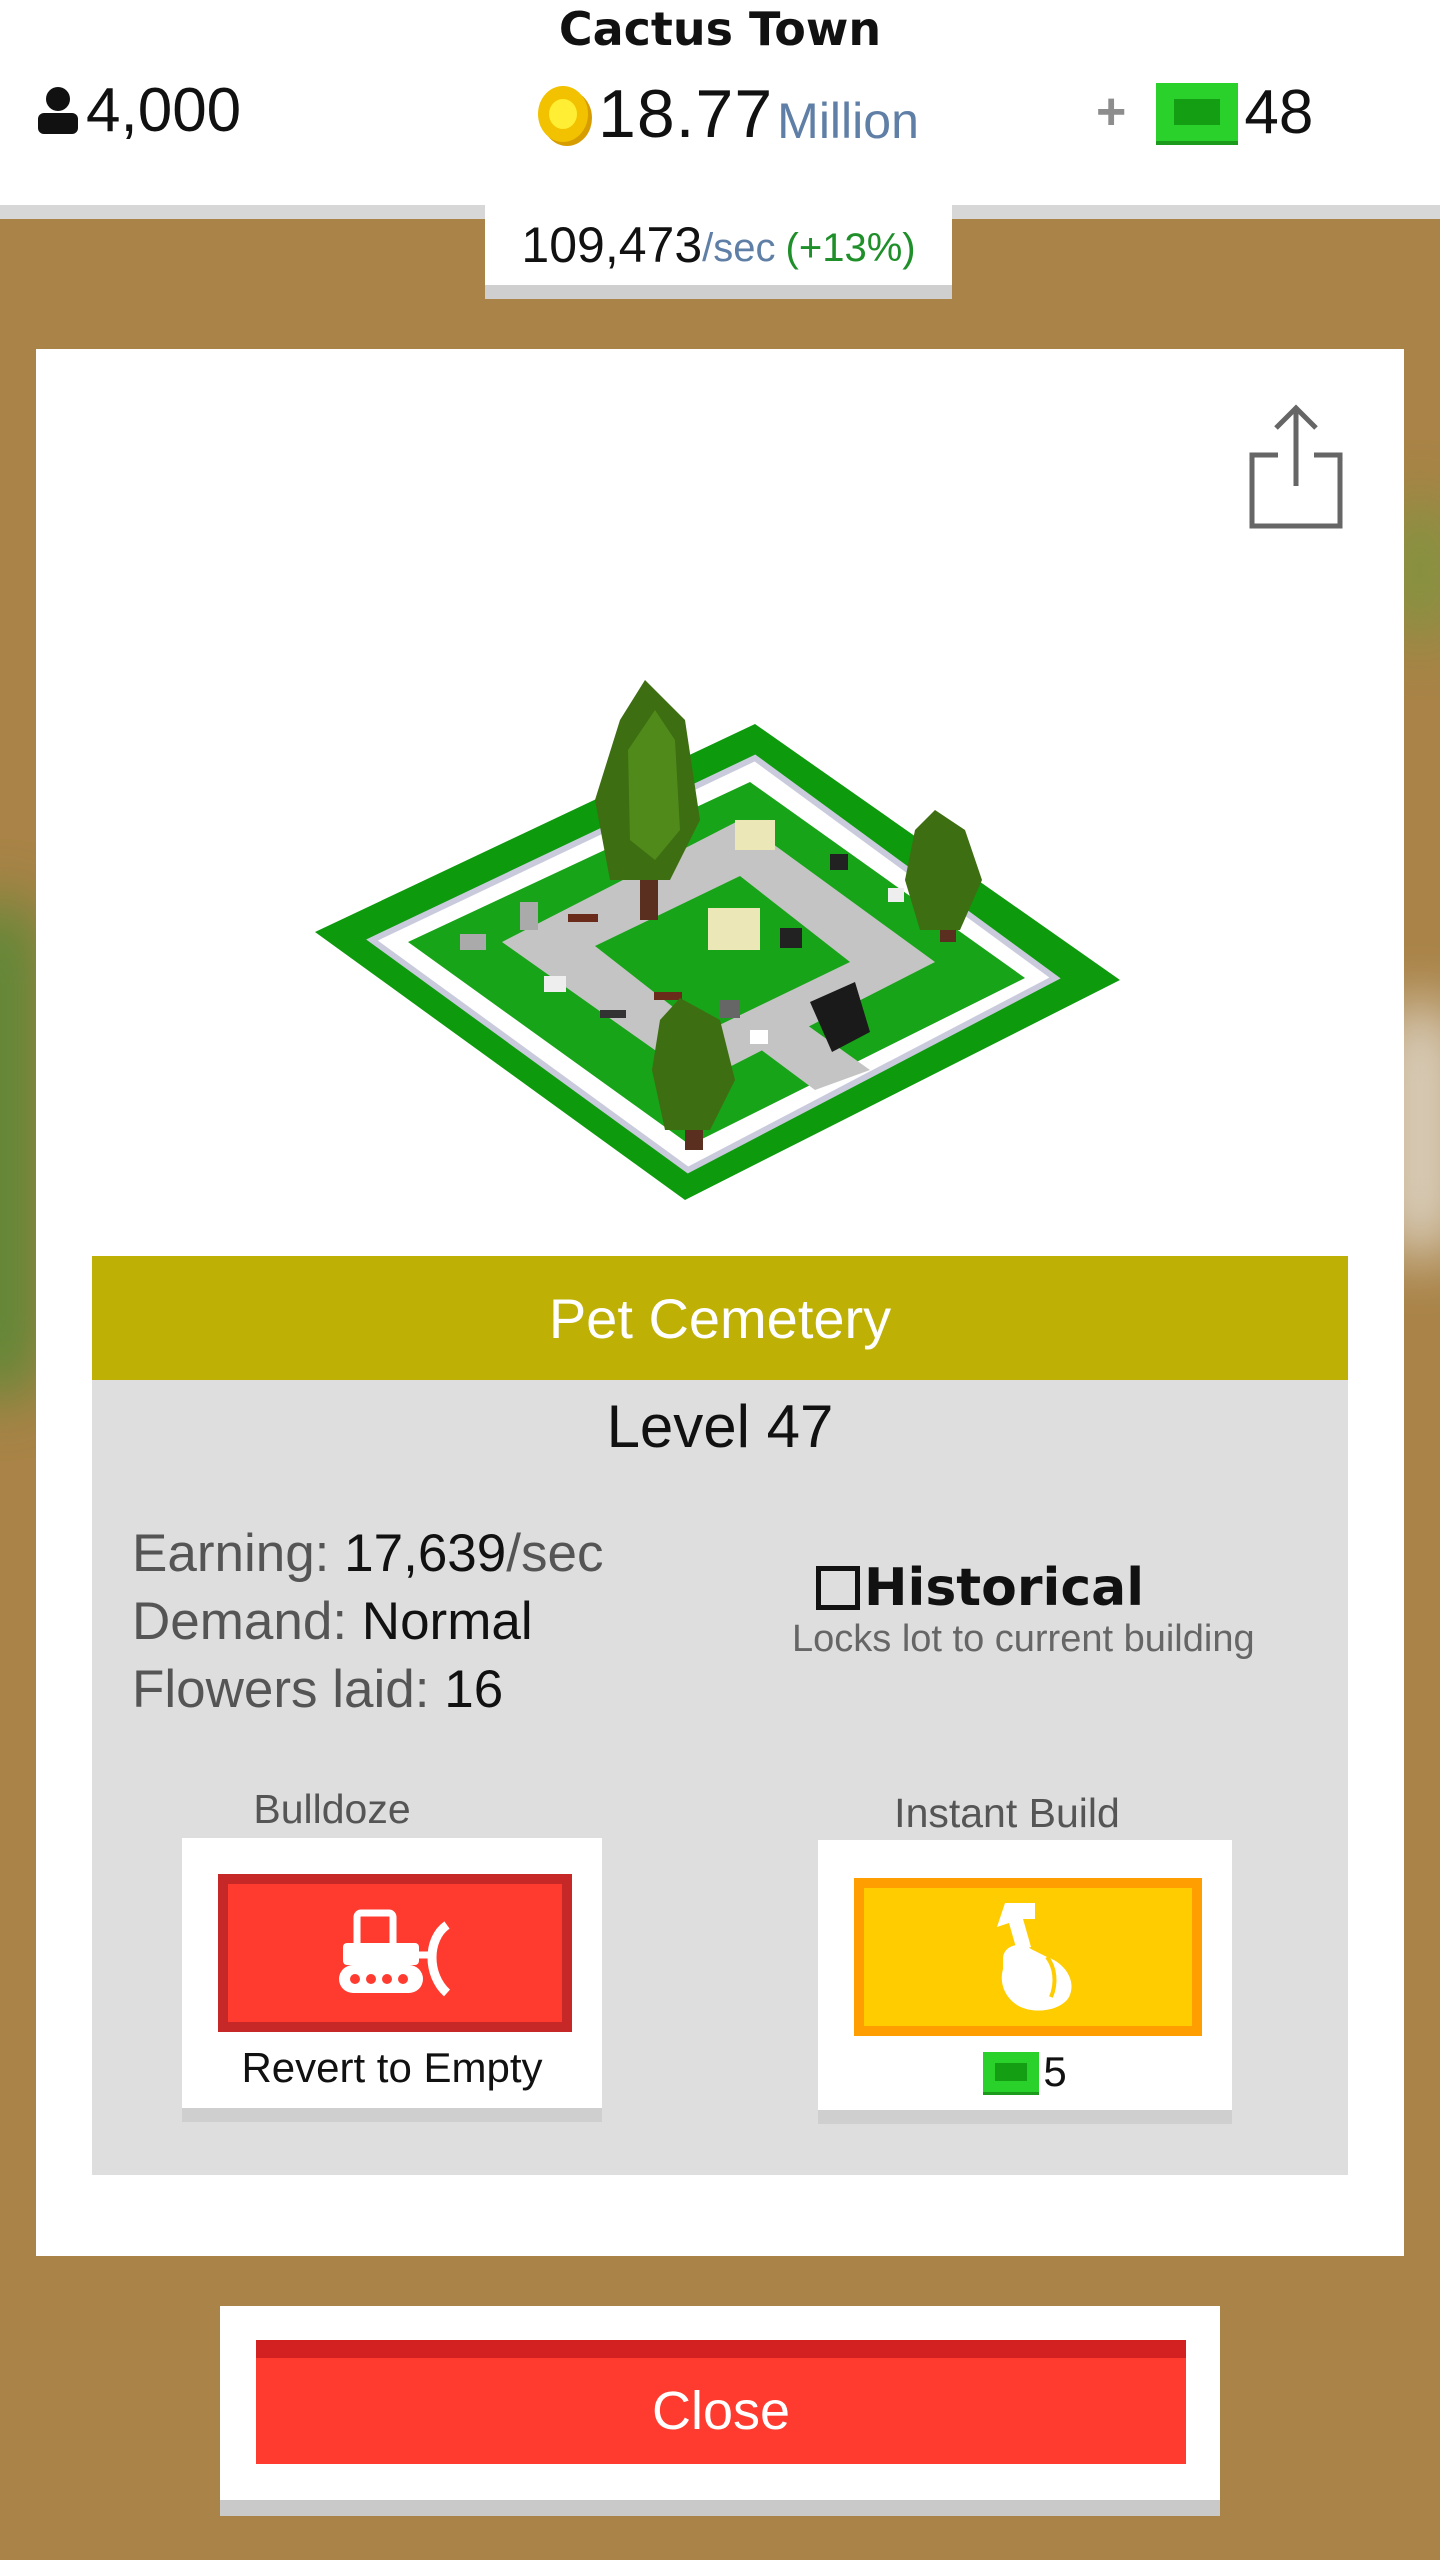 The height and width of the screenshot is (2560, 1440). What do you see at coordinates (240, 1621) in the screenshot?
I see `demand-label: Demand:` at bounding box center [240, 1621].